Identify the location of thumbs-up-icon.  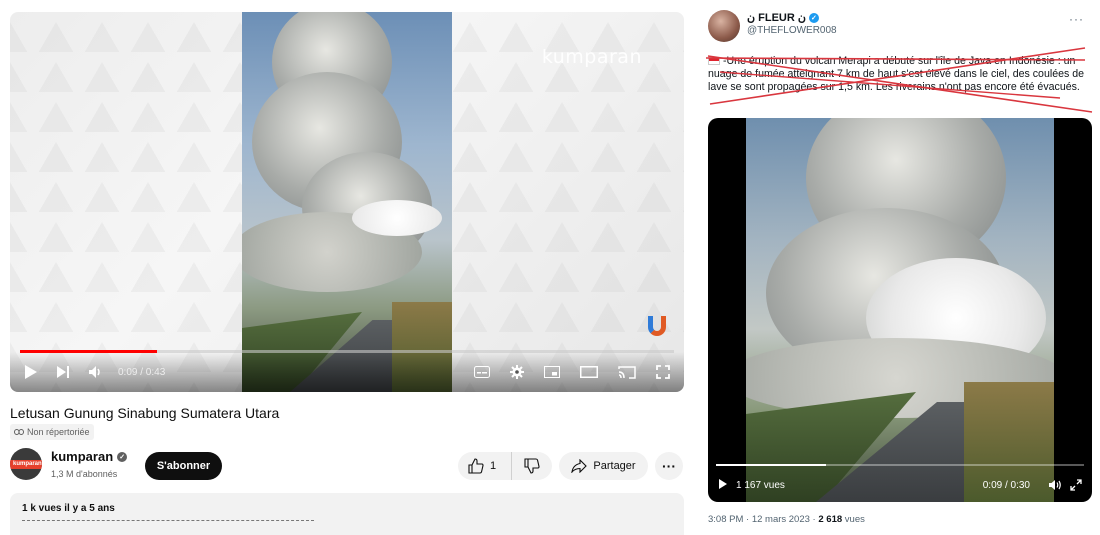
(476, 466).